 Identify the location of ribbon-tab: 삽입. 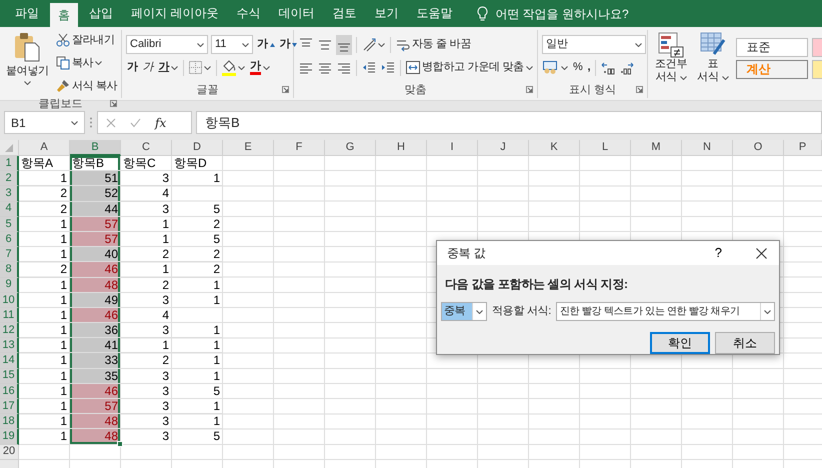
(101, 13).